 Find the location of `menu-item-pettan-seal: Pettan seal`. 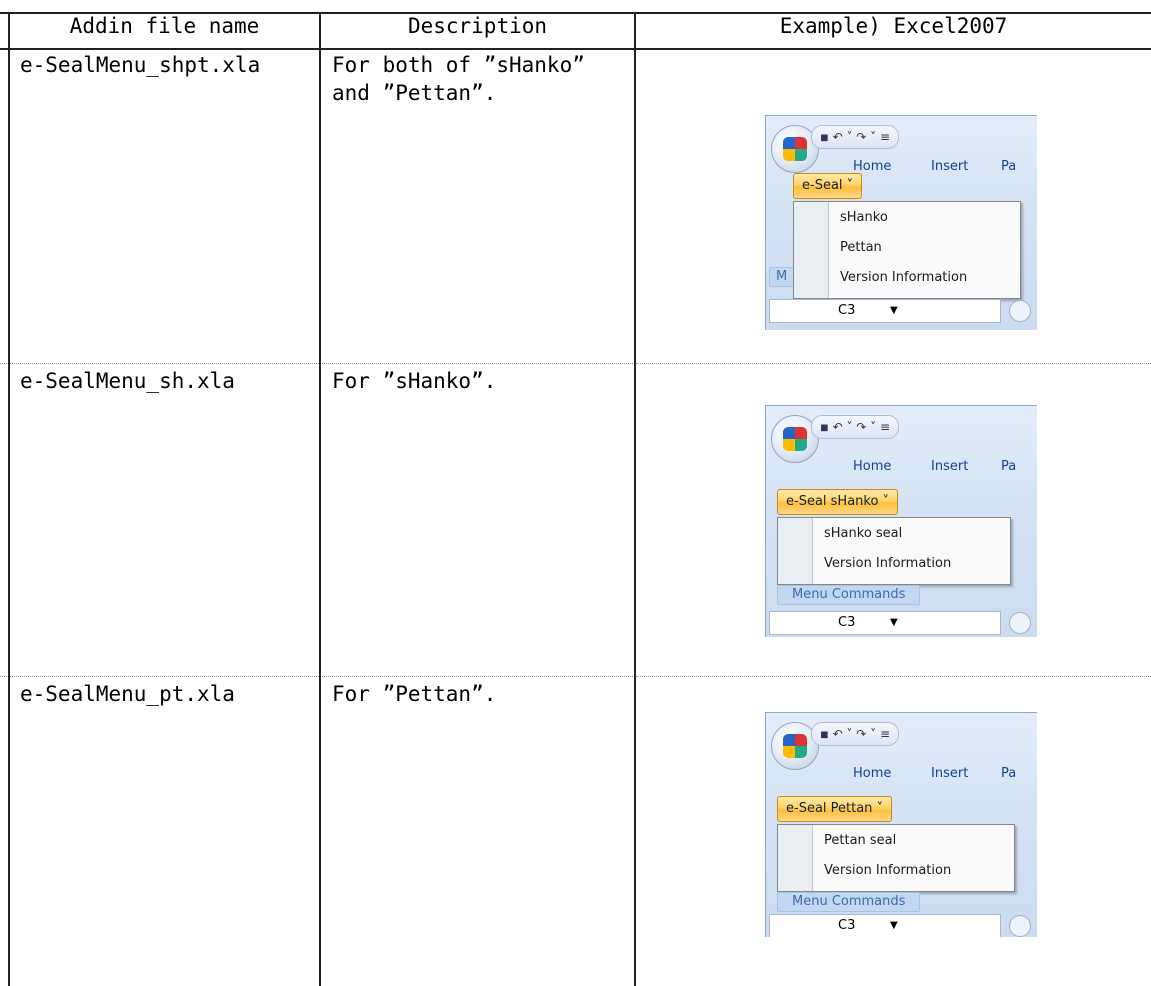

menu-item-pettan-seal: Pettan seal is located at coordinates (860, 840).